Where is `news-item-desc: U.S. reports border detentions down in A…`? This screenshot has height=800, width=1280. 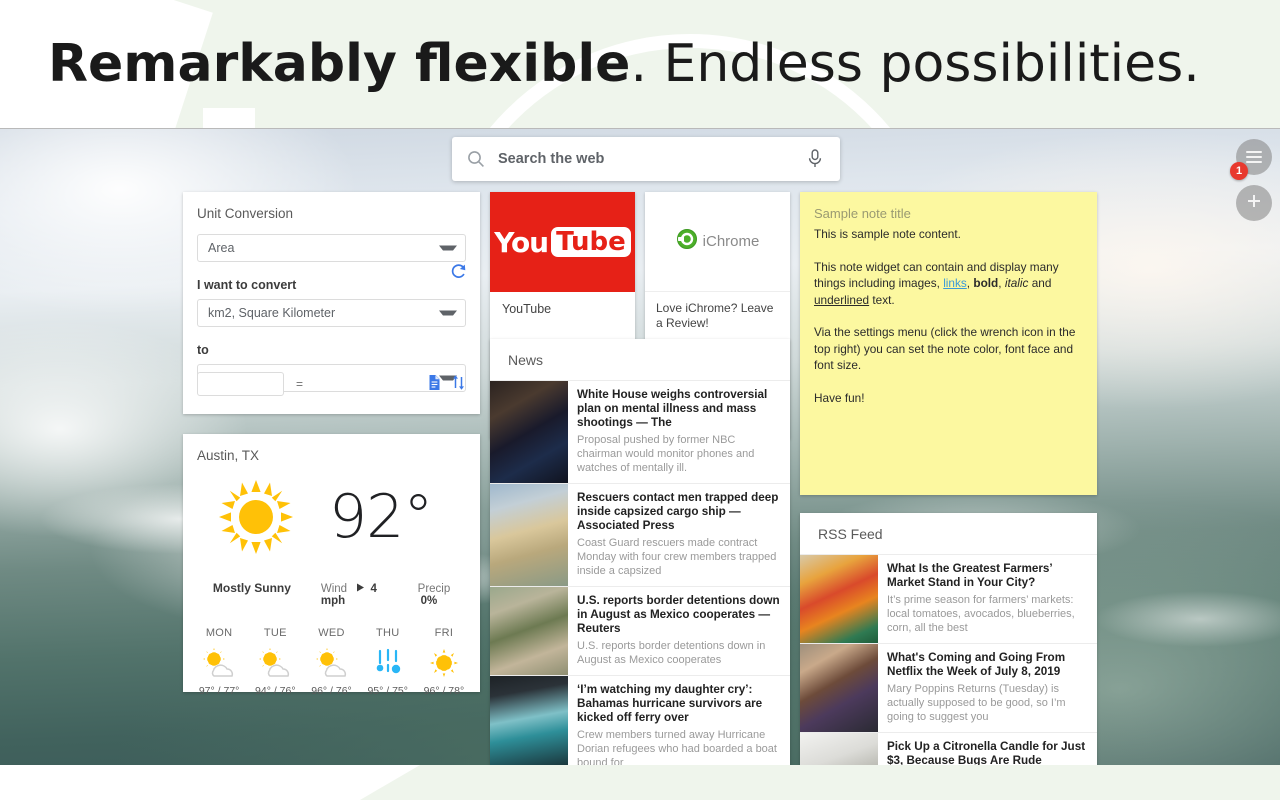 news-item-desc: U.S. reports border detentions down in A… is located at coordinates (671, 653).